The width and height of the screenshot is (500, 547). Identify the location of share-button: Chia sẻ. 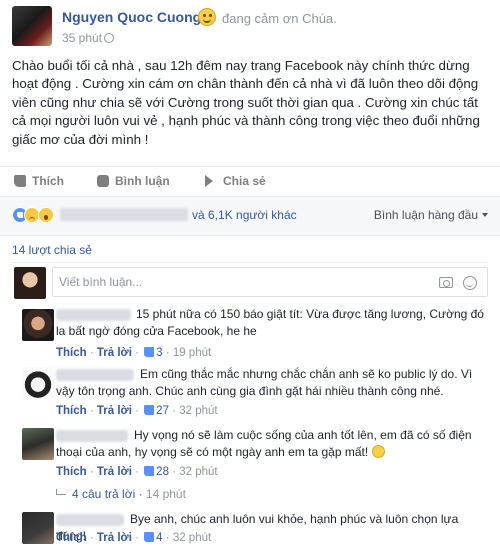
(235, 181).